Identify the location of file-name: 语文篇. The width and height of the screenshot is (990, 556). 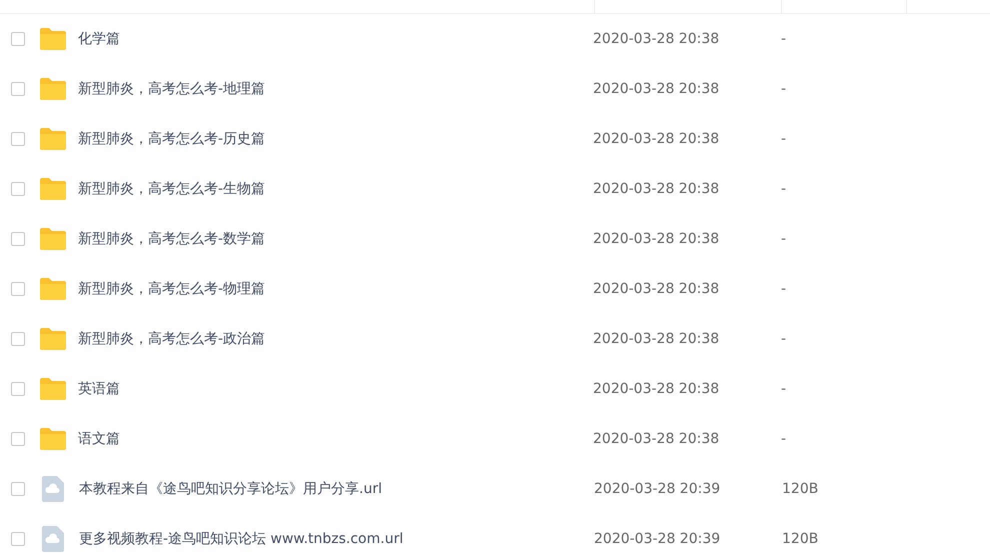
(335, 439).